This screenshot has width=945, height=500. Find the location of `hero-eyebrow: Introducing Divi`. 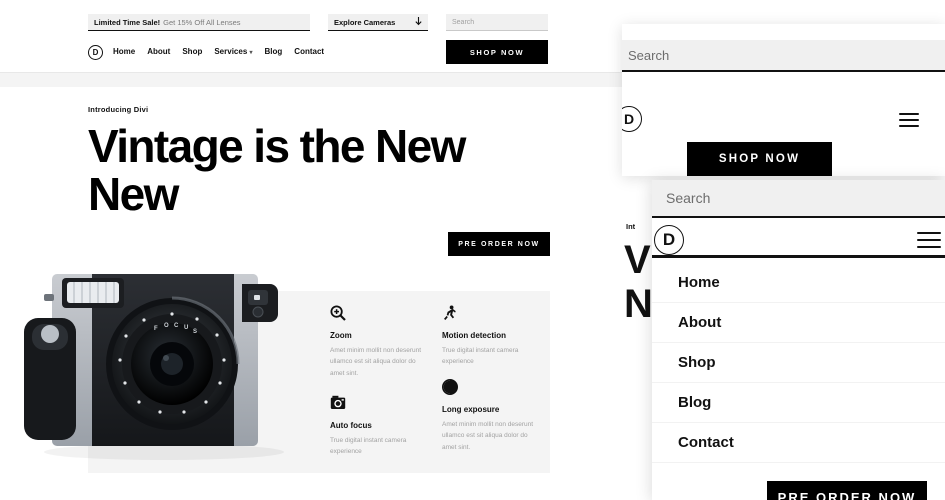

hero-eyebrow: Introducing Divi is located at coordinates (118, 109).